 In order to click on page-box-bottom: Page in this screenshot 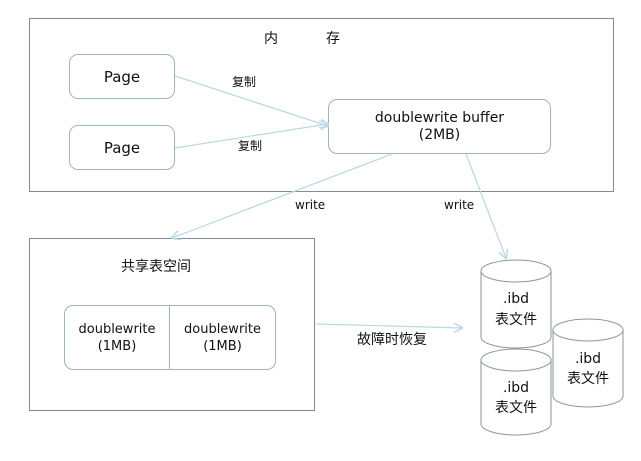, I will do `click(122, 147)`.